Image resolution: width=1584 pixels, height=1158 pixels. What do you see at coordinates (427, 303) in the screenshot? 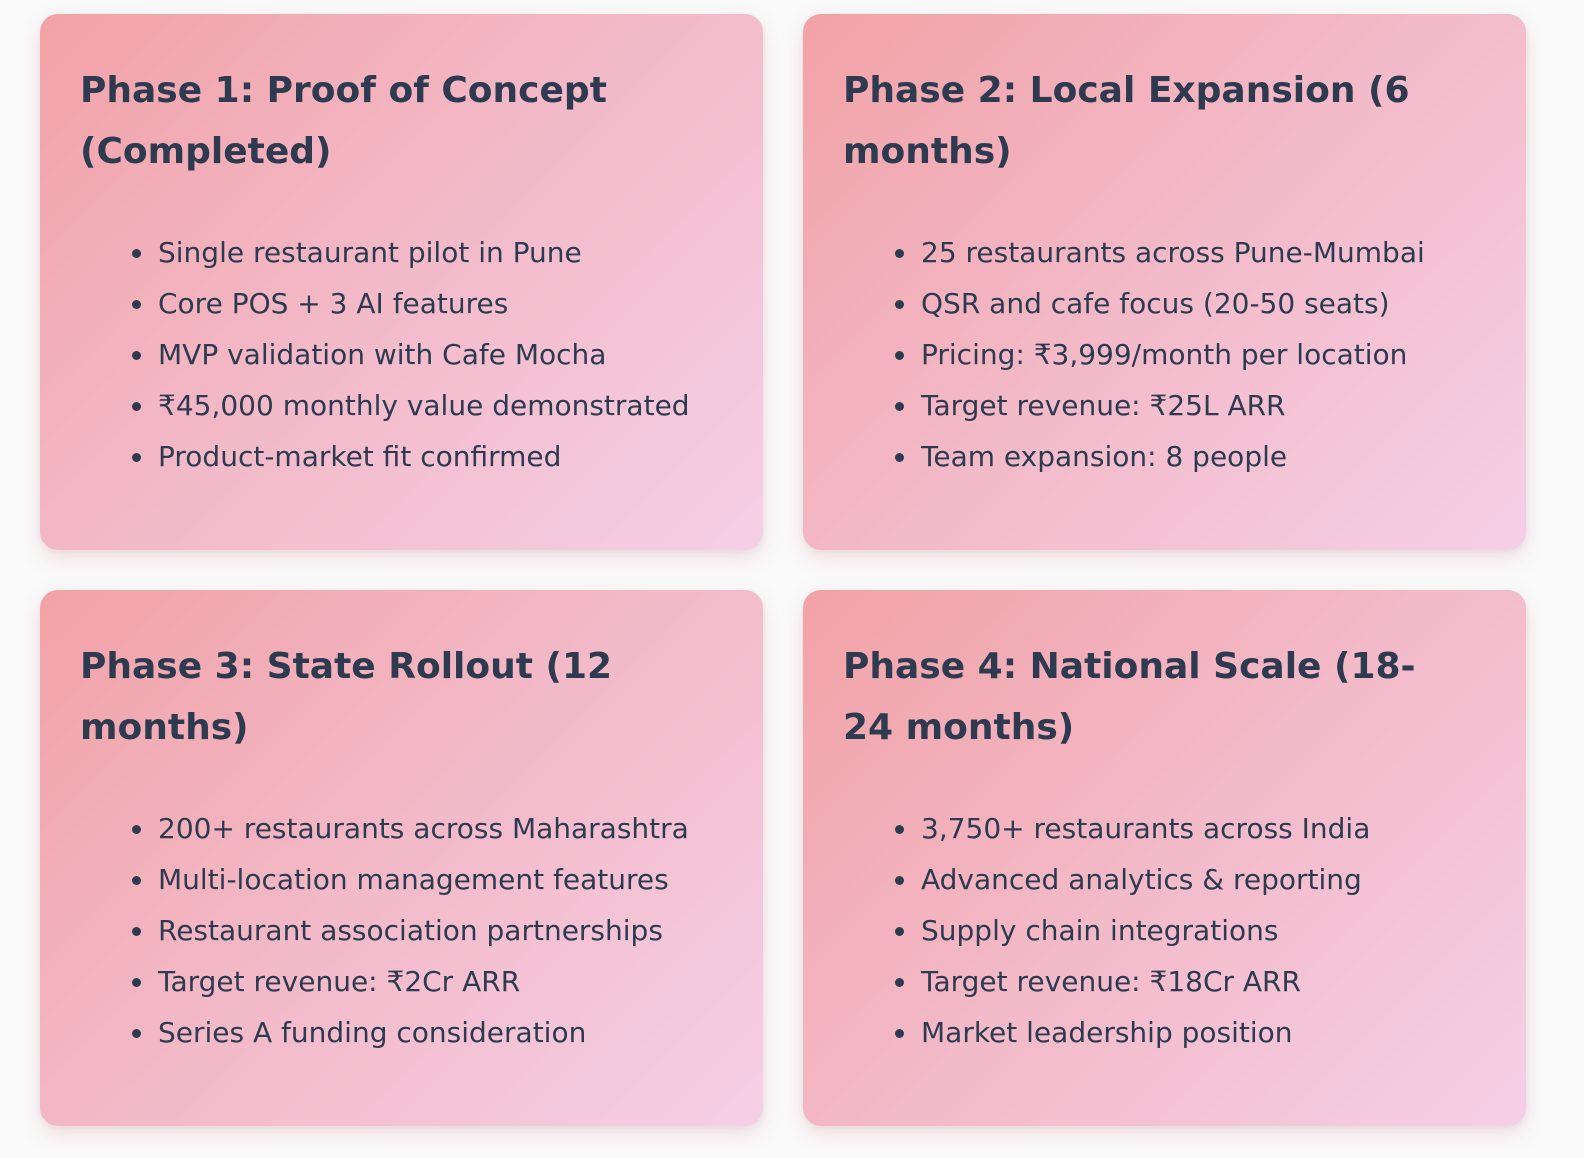
I see `list-item: Core POS + 3 AI features` at bounding box center [427, 303].